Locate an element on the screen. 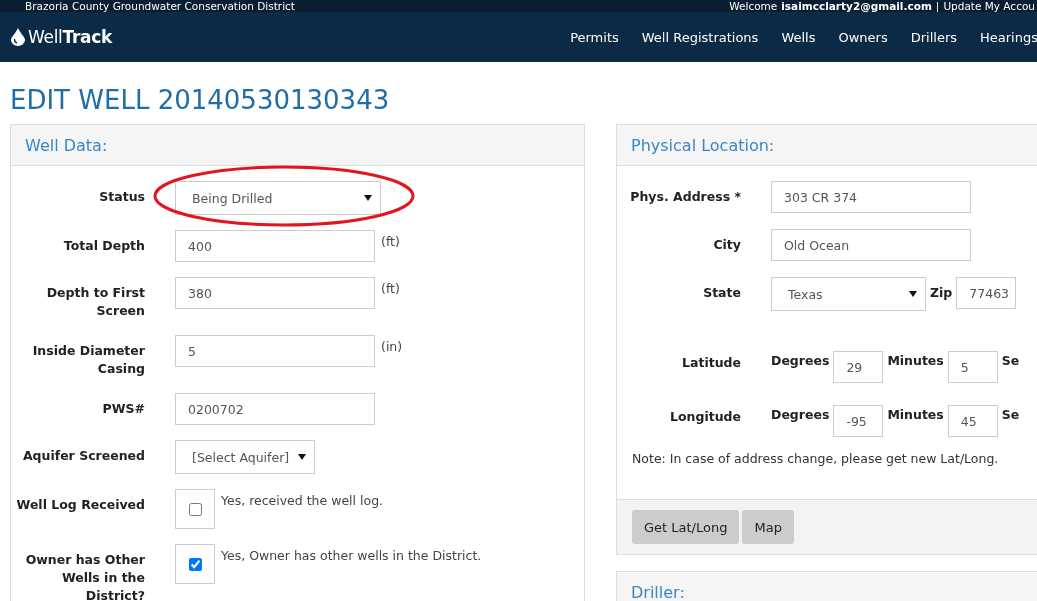  water-drop-icon is located at coordinates (18, 37).